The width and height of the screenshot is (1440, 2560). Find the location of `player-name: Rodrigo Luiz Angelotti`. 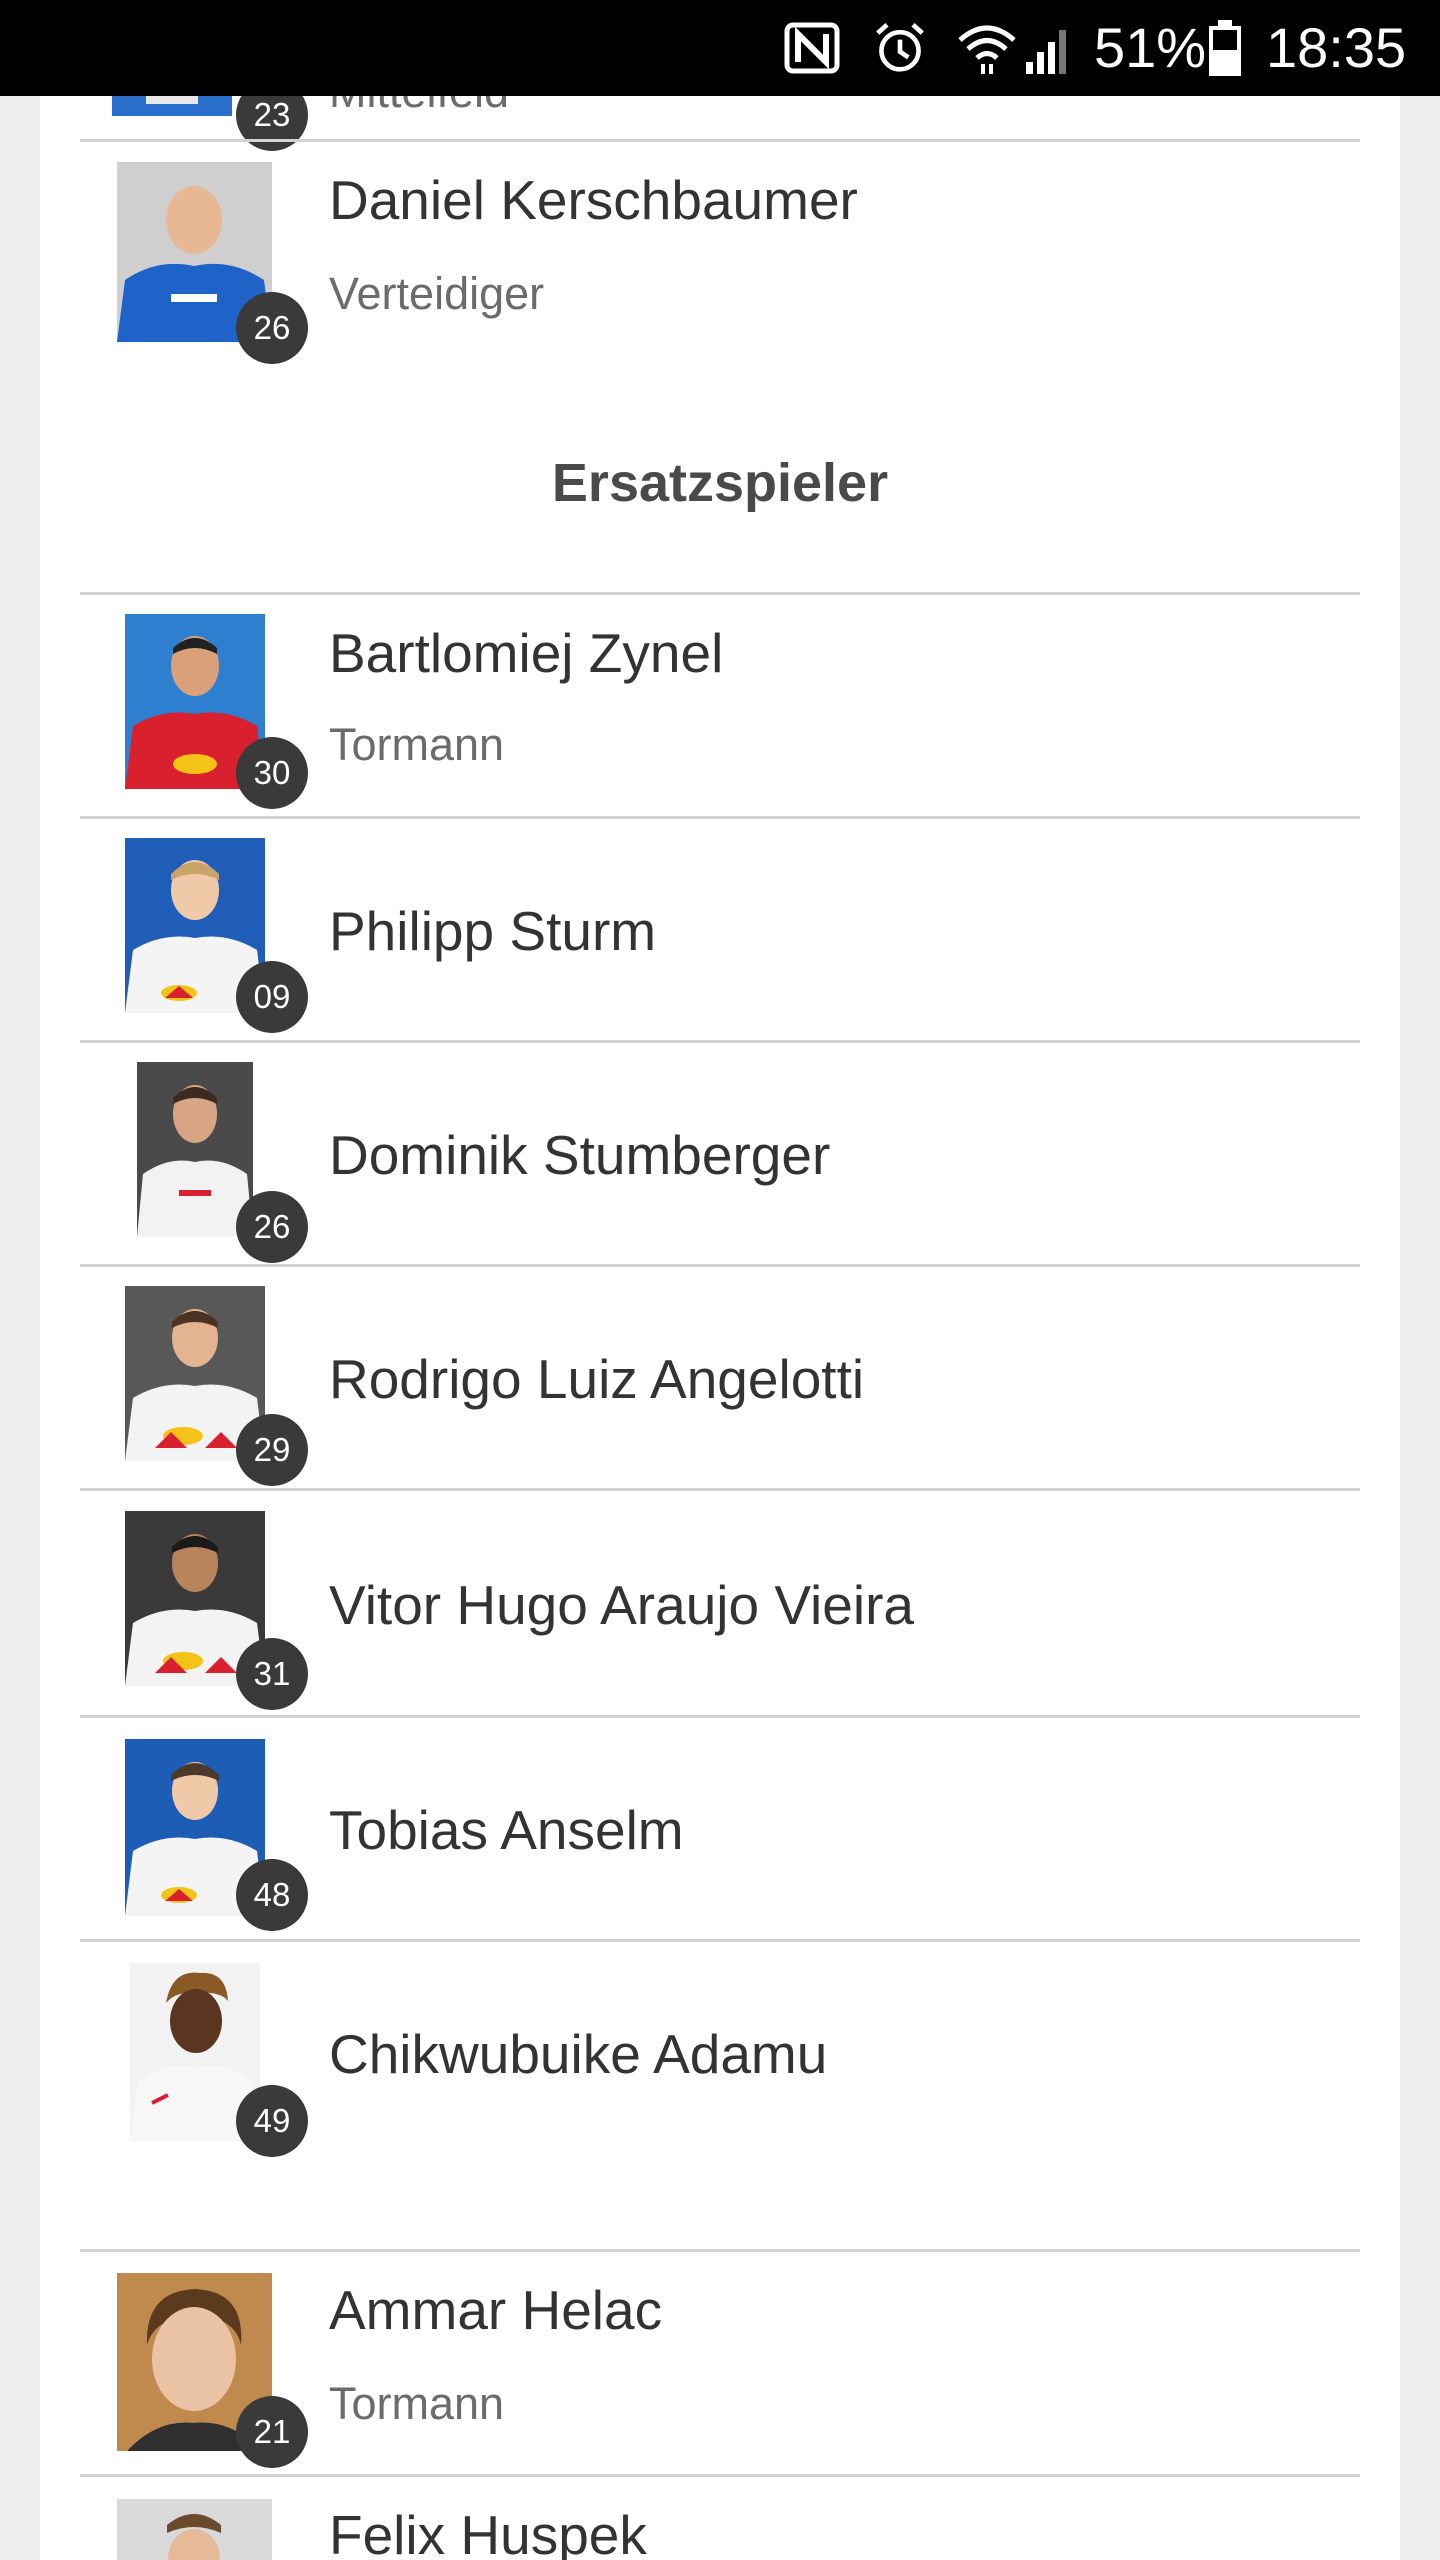

player-name: Rodrigo Luiz Angelotti is located at coordinates (597, 1379).